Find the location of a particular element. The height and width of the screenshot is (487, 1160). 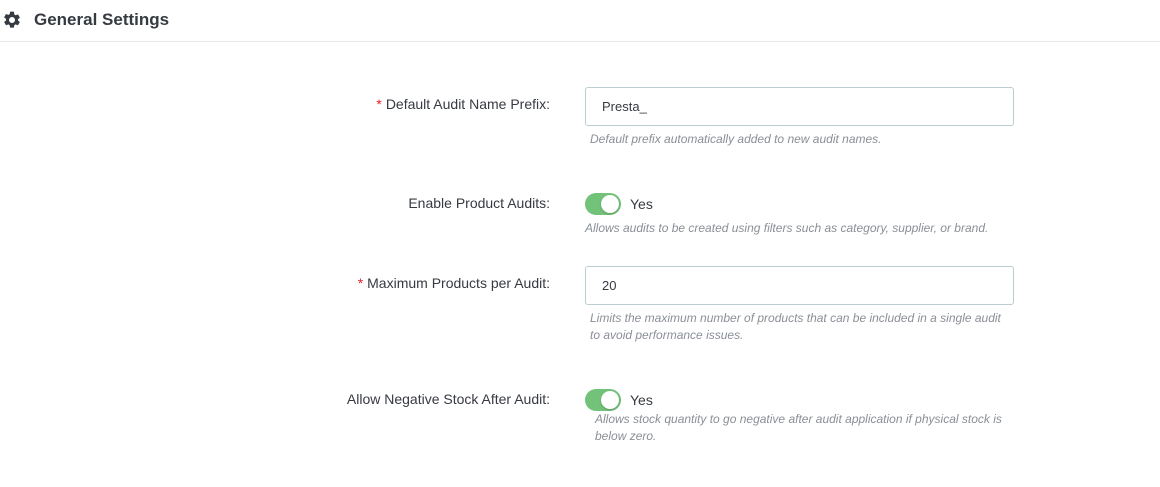

panel-heading: General Settings is located at coordinates (580, 21).